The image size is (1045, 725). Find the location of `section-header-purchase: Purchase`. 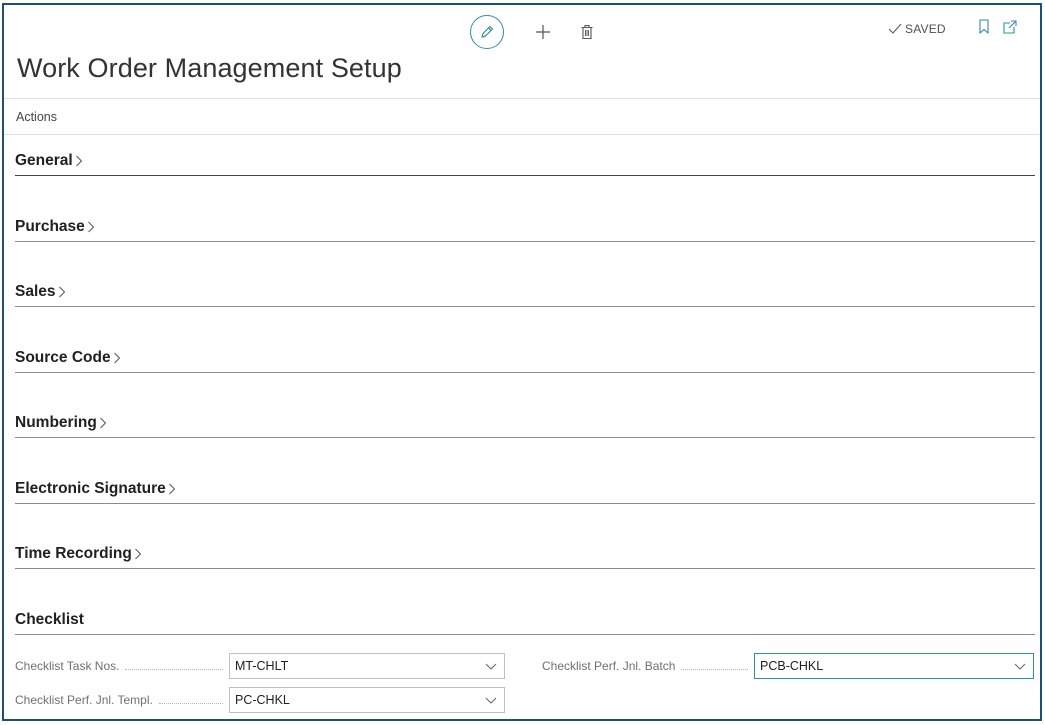

section-header-purchase: Purchase is located at coordinates (55, 227).